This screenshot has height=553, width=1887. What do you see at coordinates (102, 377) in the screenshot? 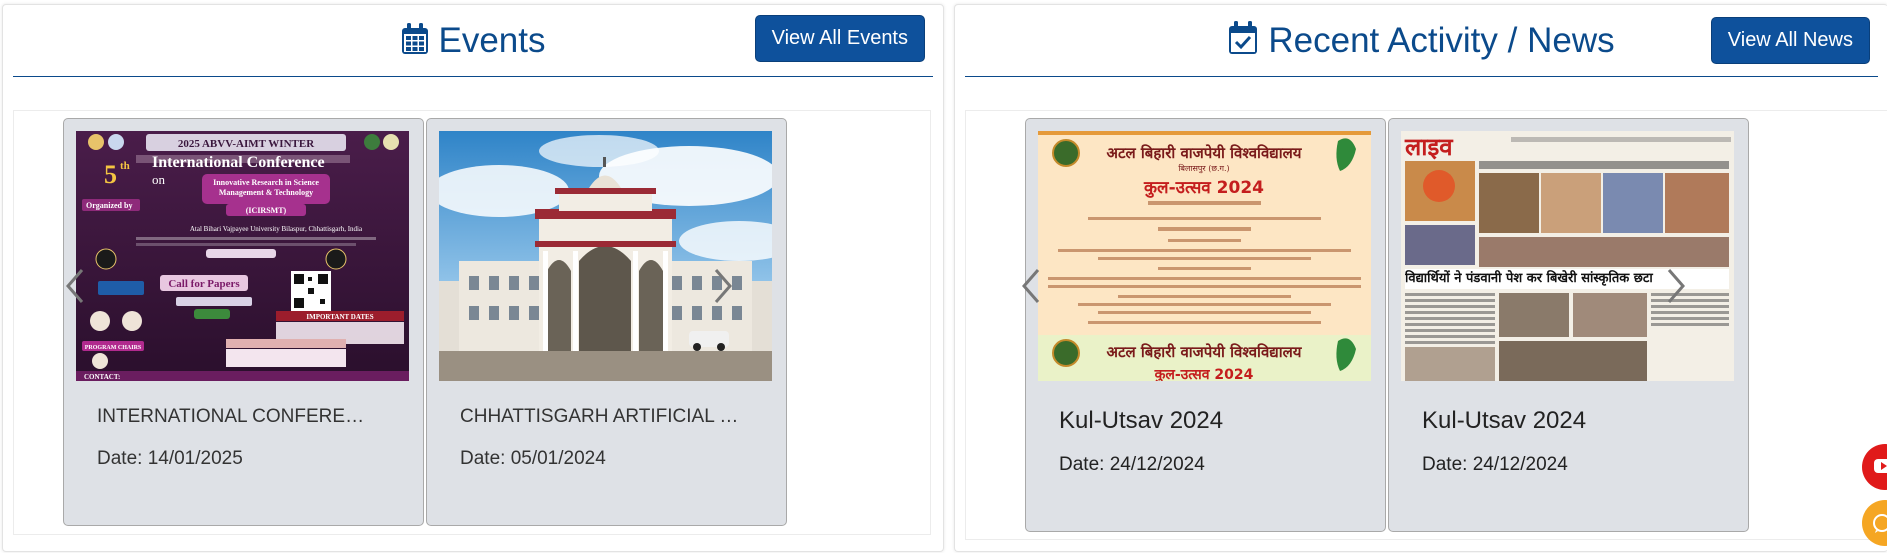
I see `poster-contact: CONTACT:` at bounding box center [102, 377].